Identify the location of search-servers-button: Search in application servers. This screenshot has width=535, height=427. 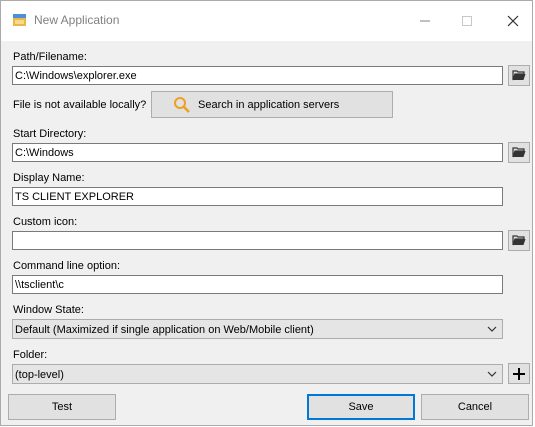
(272, 104).